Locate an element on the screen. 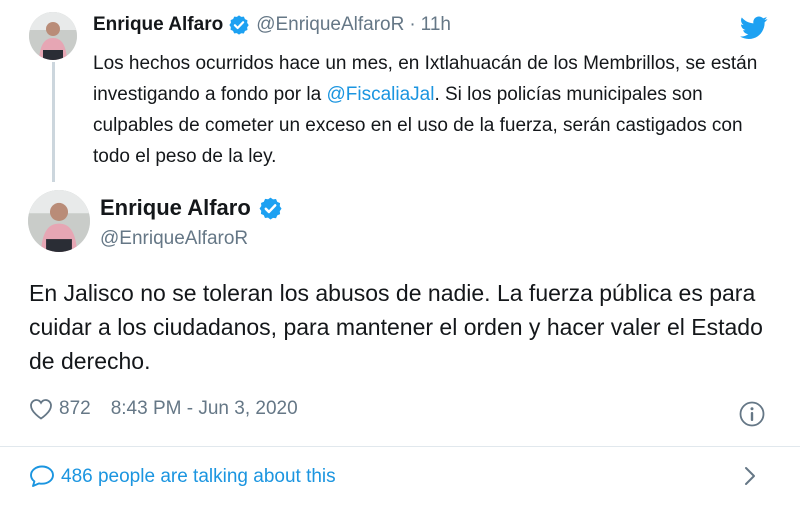 The width and height of the screenshot is (800, 506). main-author-name: Enrique Alfaro is located at coordinates (175, 208).